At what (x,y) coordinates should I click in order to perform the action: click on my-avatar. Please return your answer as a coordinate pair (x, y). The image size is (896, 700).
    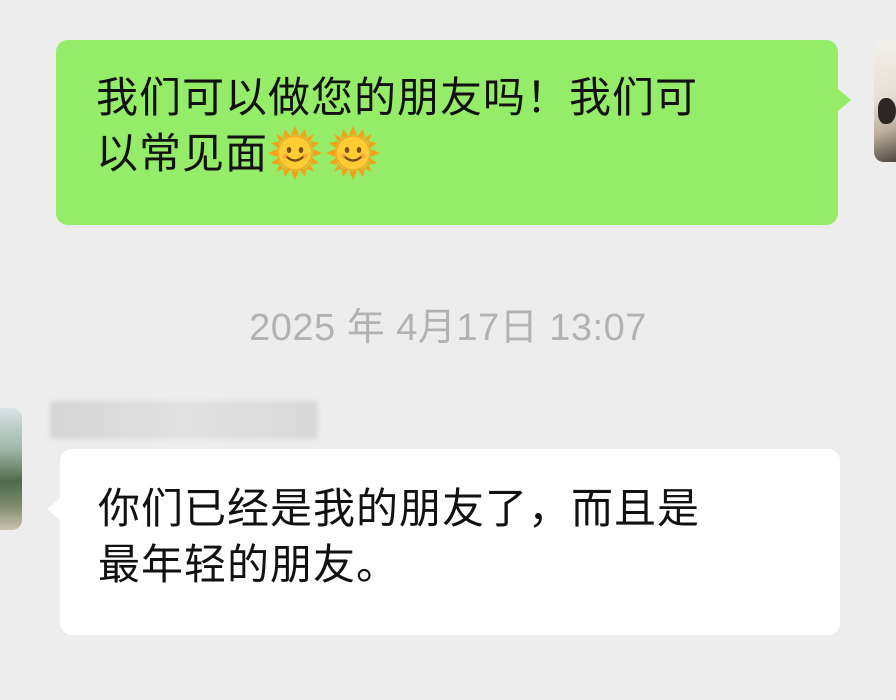
    Looking at the image, I should click on (885, 101).